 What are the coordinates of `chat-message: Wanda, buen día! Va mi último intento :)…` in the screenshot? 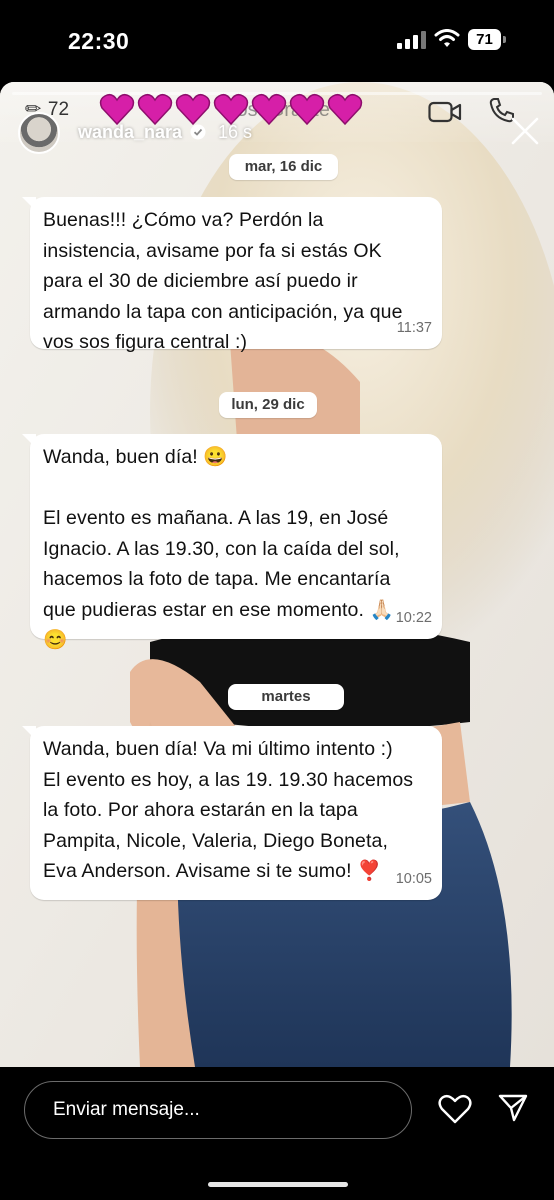 It's located at (232, 813).